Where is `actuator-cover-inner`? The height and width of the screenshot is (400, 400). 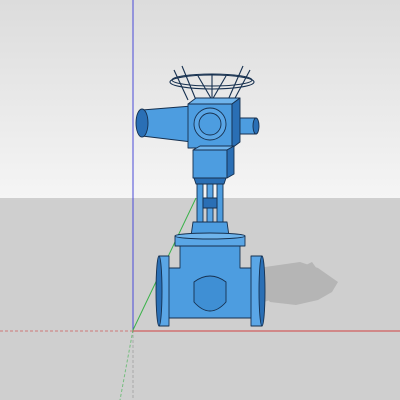
actuator-cover-inner is located at coordinates (210, 124).